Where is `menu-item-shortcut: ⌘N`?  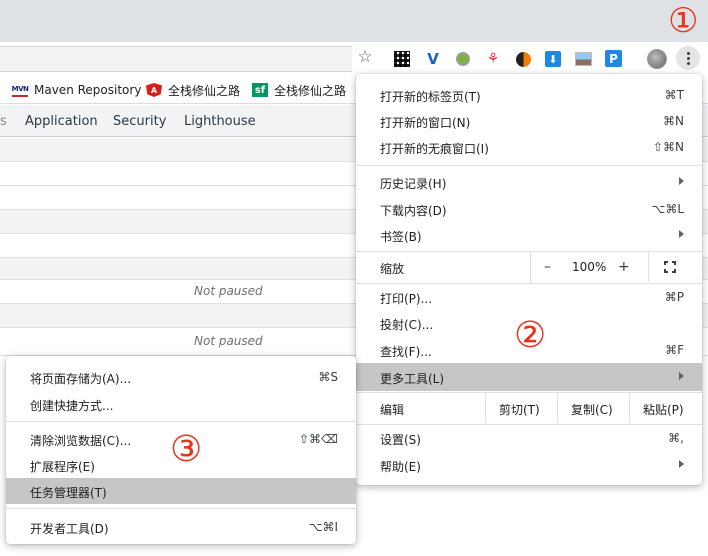
menu-item-shortcut: ⌘N is located at coordinates (673, 121).